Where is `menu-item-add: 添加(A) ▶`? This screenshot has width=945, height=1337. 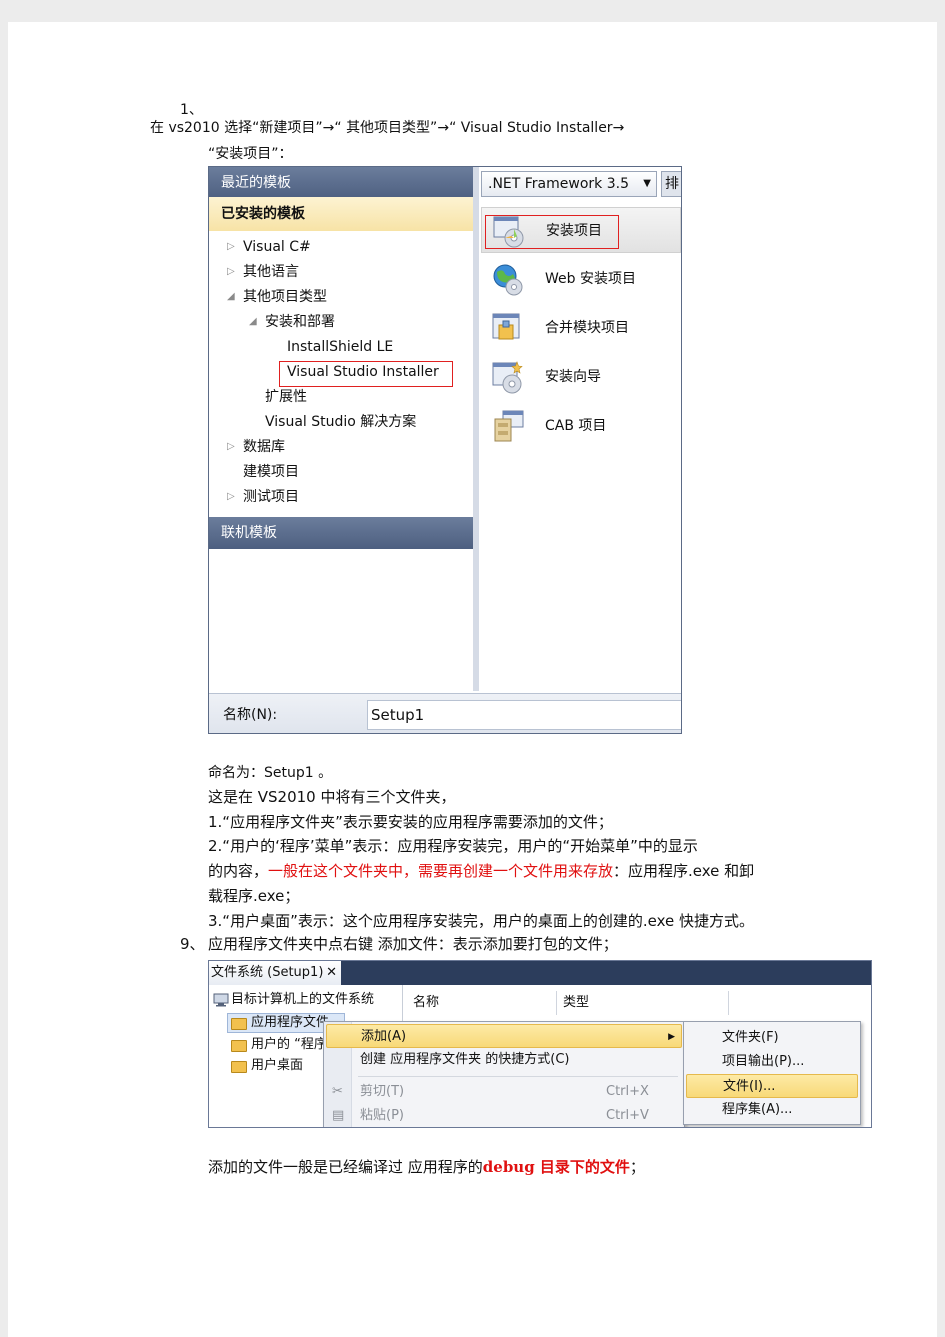
menu-item-add: 添加(A) ▶ is located at coordinates (504, 1036).